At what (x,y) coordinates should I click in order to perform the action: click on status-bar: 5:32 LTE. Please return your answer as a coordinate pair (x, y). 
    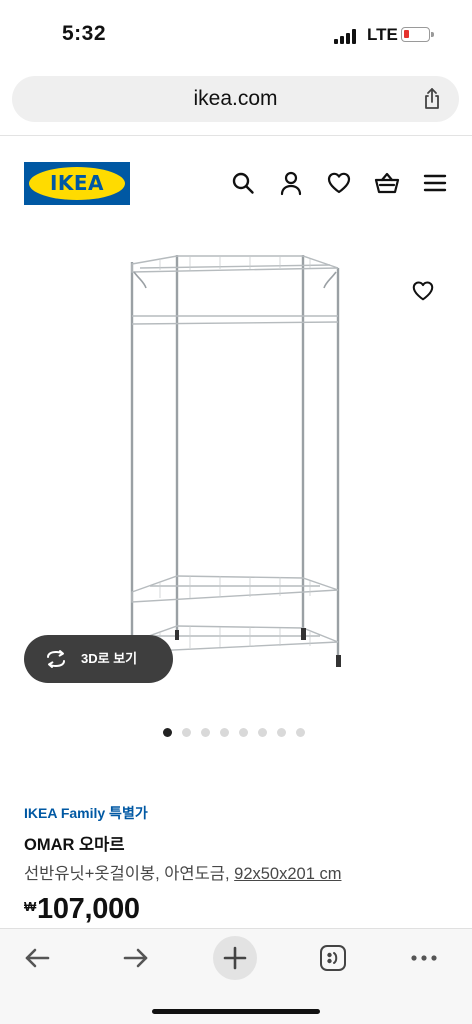
    Looking at the image, I should click on (236, 35).